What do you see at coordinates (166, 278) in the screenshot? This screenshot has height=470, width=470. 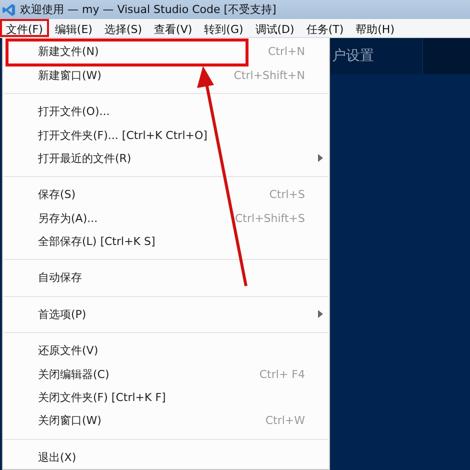 I see `menu-item: 自动保存` at bounding box center [166, 278].